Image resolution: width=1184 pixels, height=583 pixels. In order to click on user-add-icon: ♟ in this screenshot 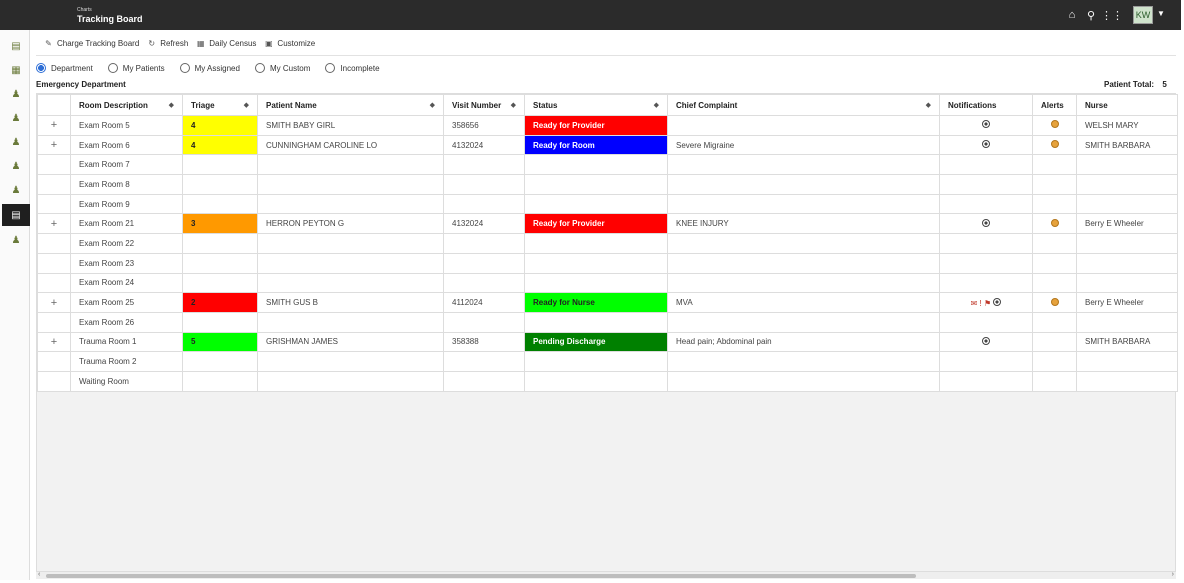, I will do `click(16, 118)`.